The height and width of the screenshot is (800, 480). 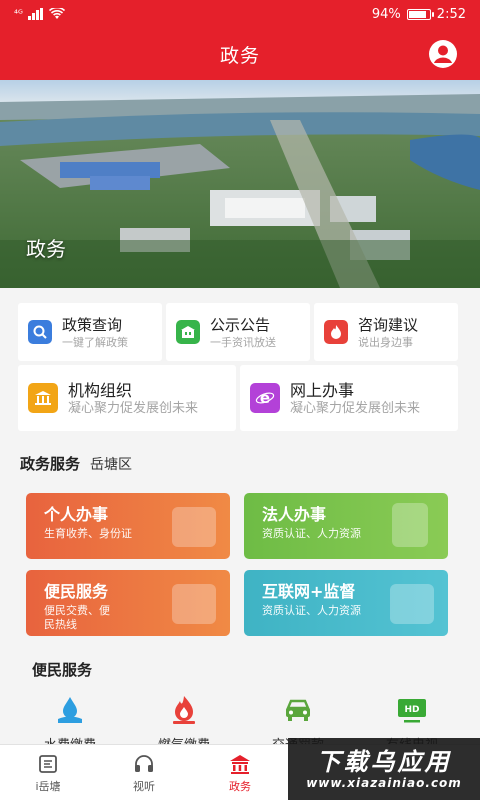 I want to click on quick-link-consult-suggest: 咨询建议 说出身边事, so click(x=386, y=332).